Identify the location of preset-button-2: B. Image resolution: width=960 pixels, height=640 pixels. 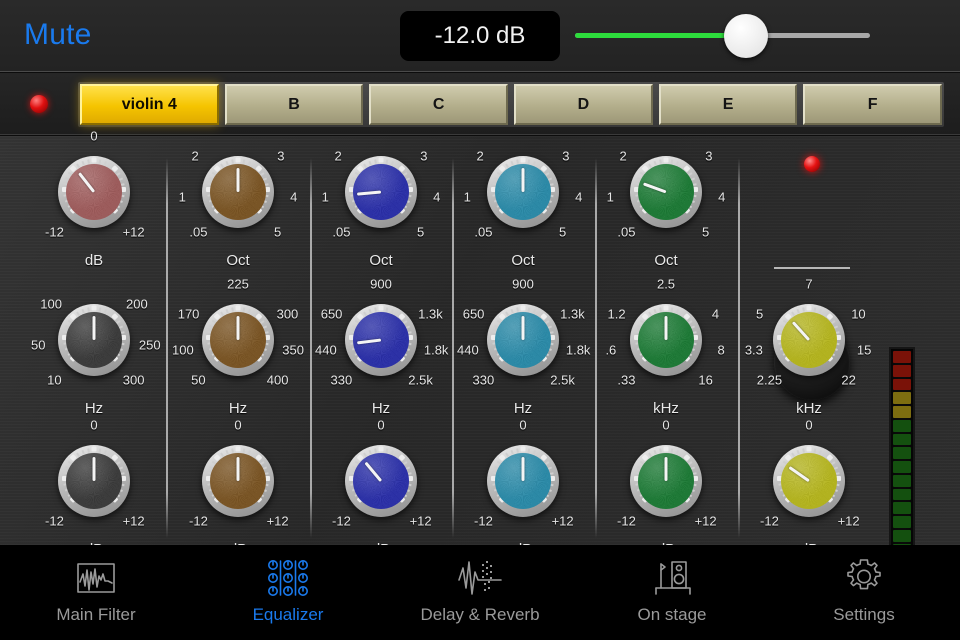
(294, 104).